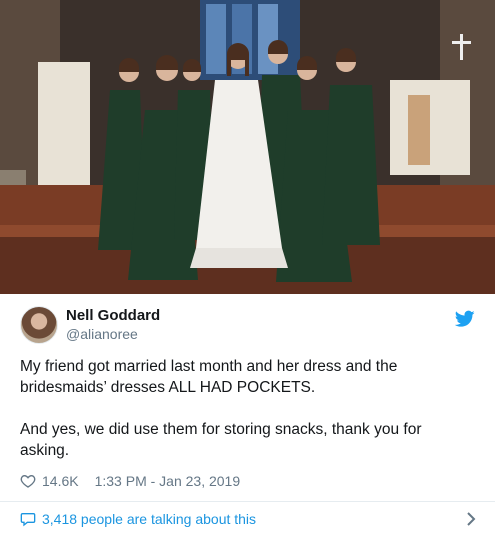 The image size is (495, 534). I want to click on avatar, so click(39, 325).